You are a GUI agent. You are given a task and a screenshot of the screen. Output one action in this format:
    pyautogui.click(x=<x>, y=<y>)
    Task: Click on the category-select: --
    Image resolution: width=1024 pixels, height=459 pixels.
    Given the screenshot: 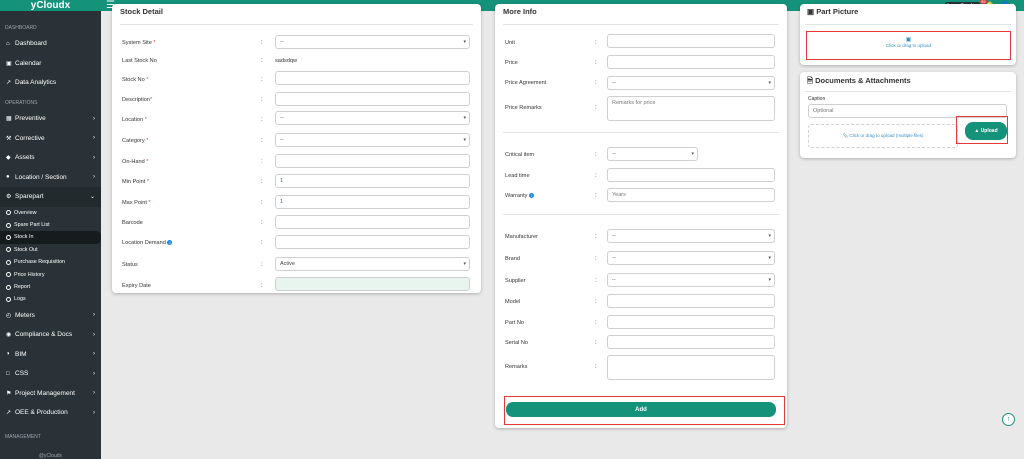 What is the action you would take?
    pyautogui.click(x=372, y=140)
    